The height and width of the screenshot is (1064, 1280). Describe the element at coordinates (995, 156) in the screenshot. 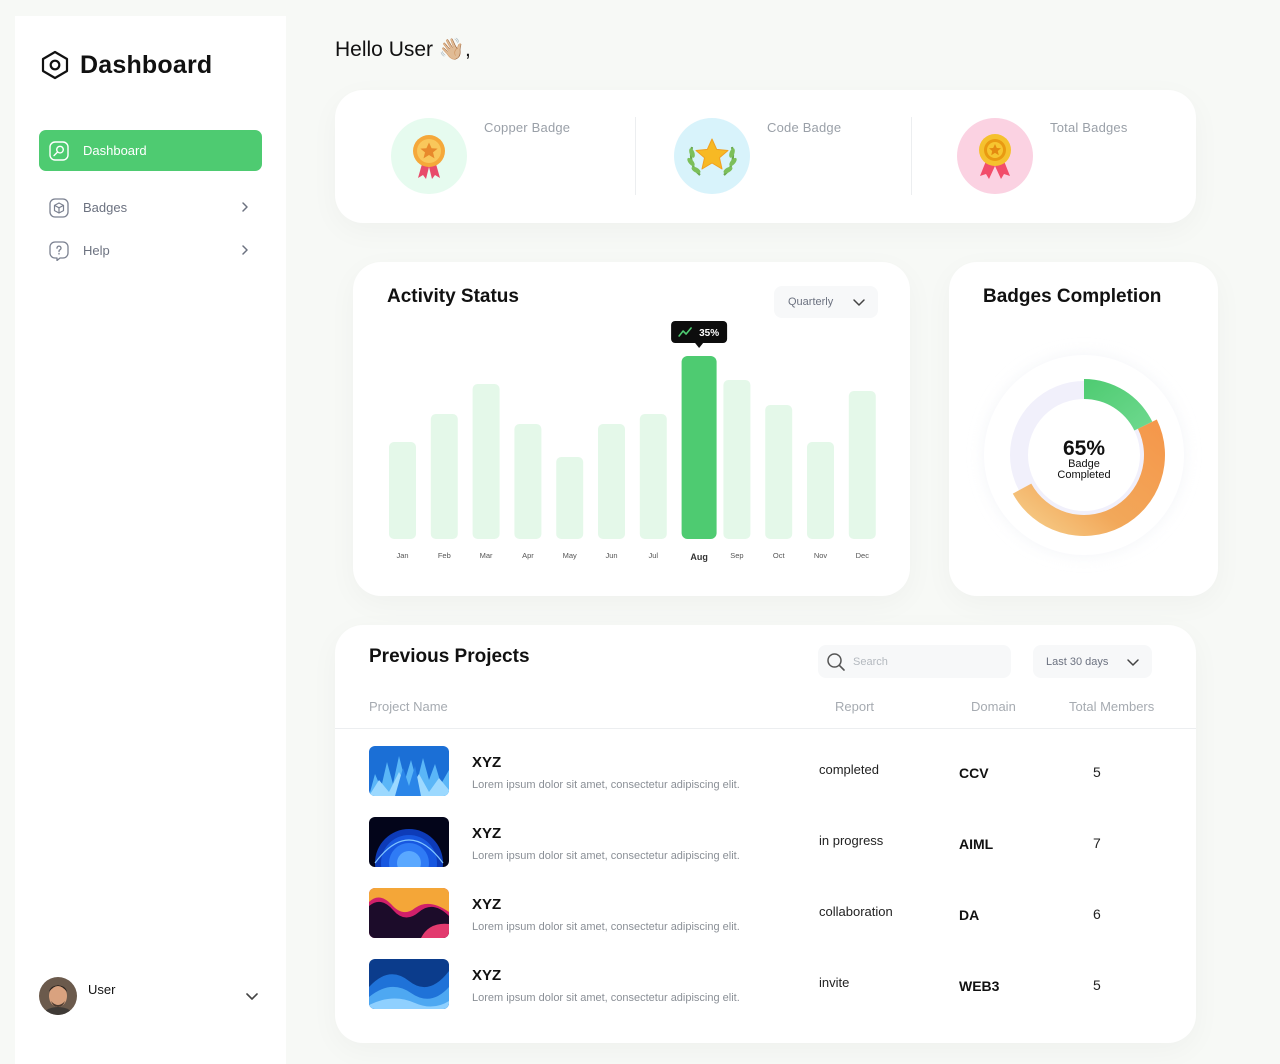

I see `medal-ribbon-icon` at that location.